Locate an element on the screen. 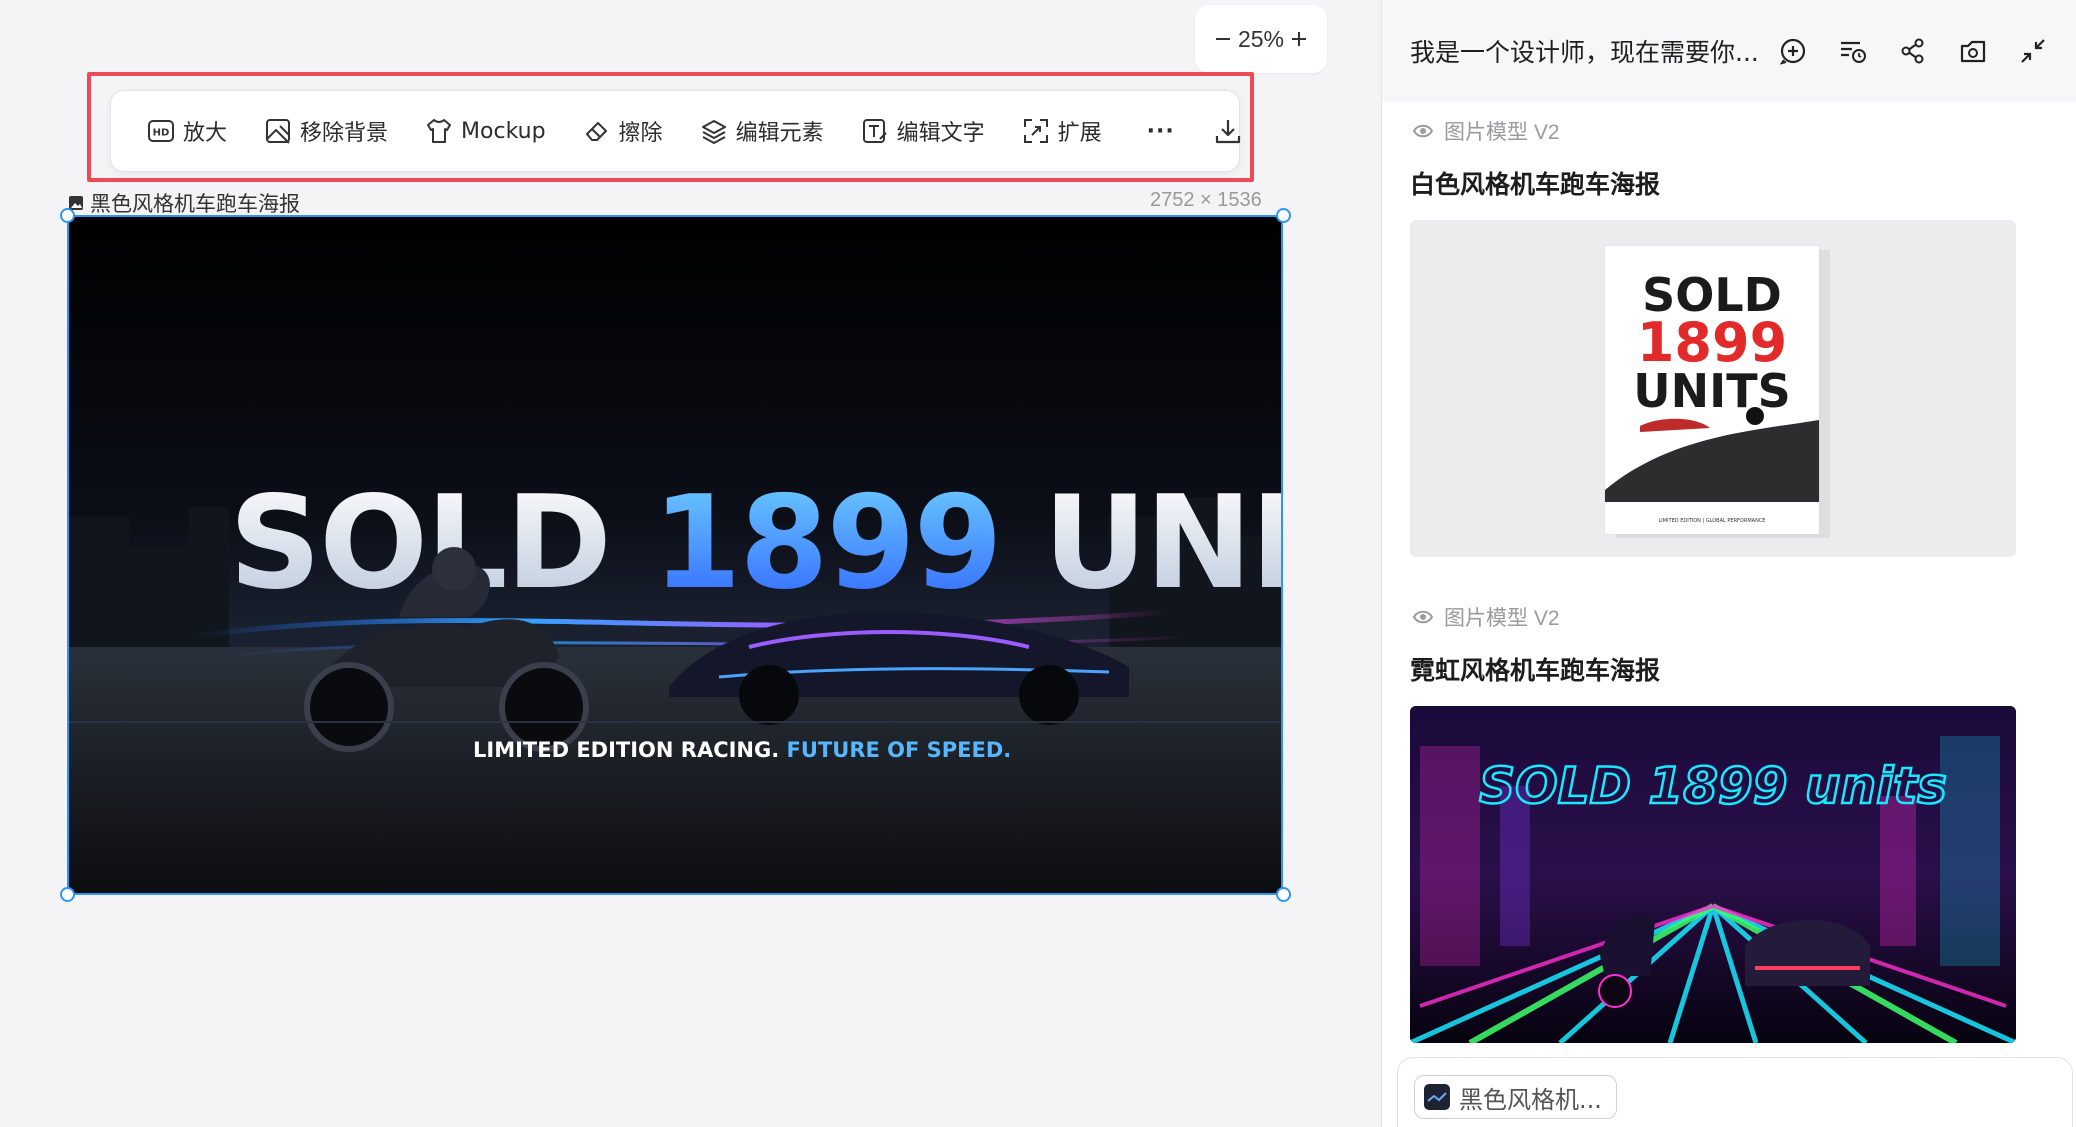 The height and width of the screenshot is (1127, 2076). neon-poster-preview: SOLD 1899 units is located at coordinates (1713, 874).